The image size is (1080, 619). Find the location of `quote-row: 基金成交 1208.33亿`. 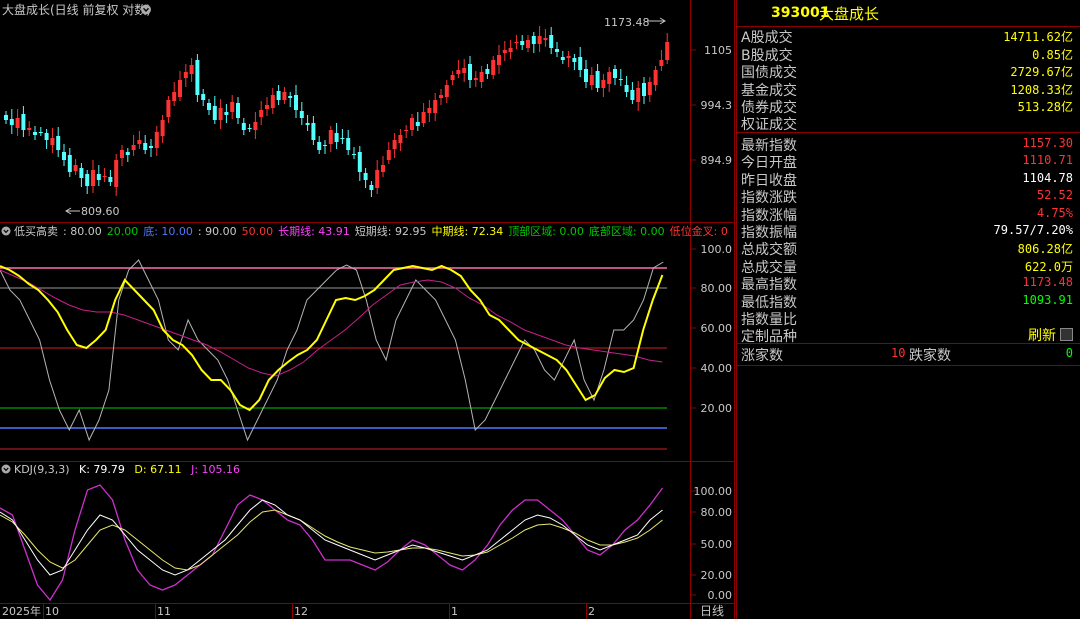

quote-row: 基金成交 1208.33亿 is located at coordinates (908, 89).